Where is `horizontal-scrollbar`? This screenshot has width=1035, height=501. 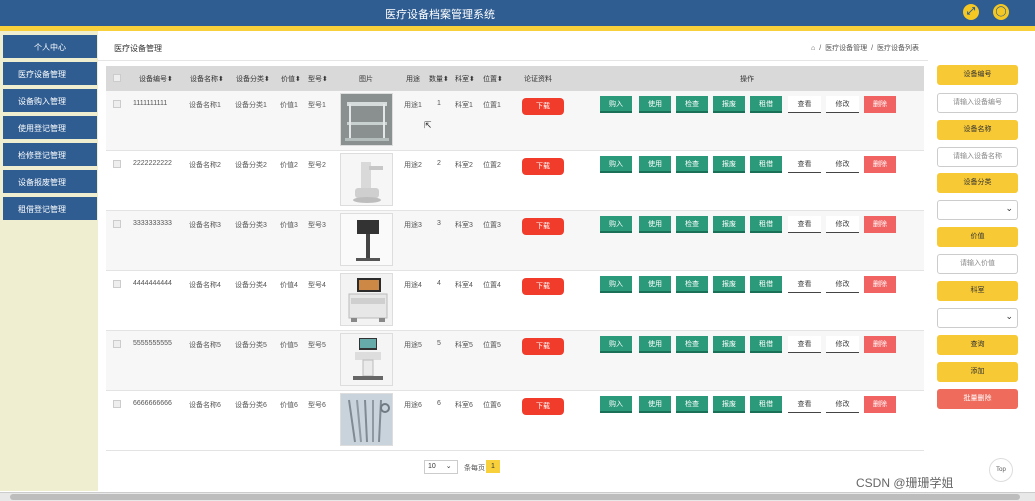
horizontal-scrollbar is located at coordinates (517, 496).